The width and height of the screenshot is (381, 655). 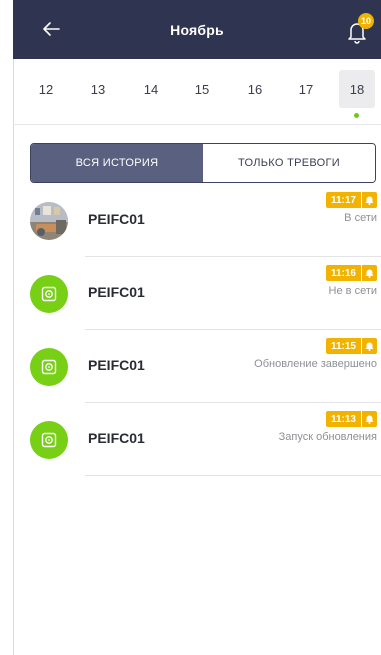 What do you see at coordinates (366, 21) in the screenshot?
I see `notification-count-badge: 10` at bounding box center [366, 21].